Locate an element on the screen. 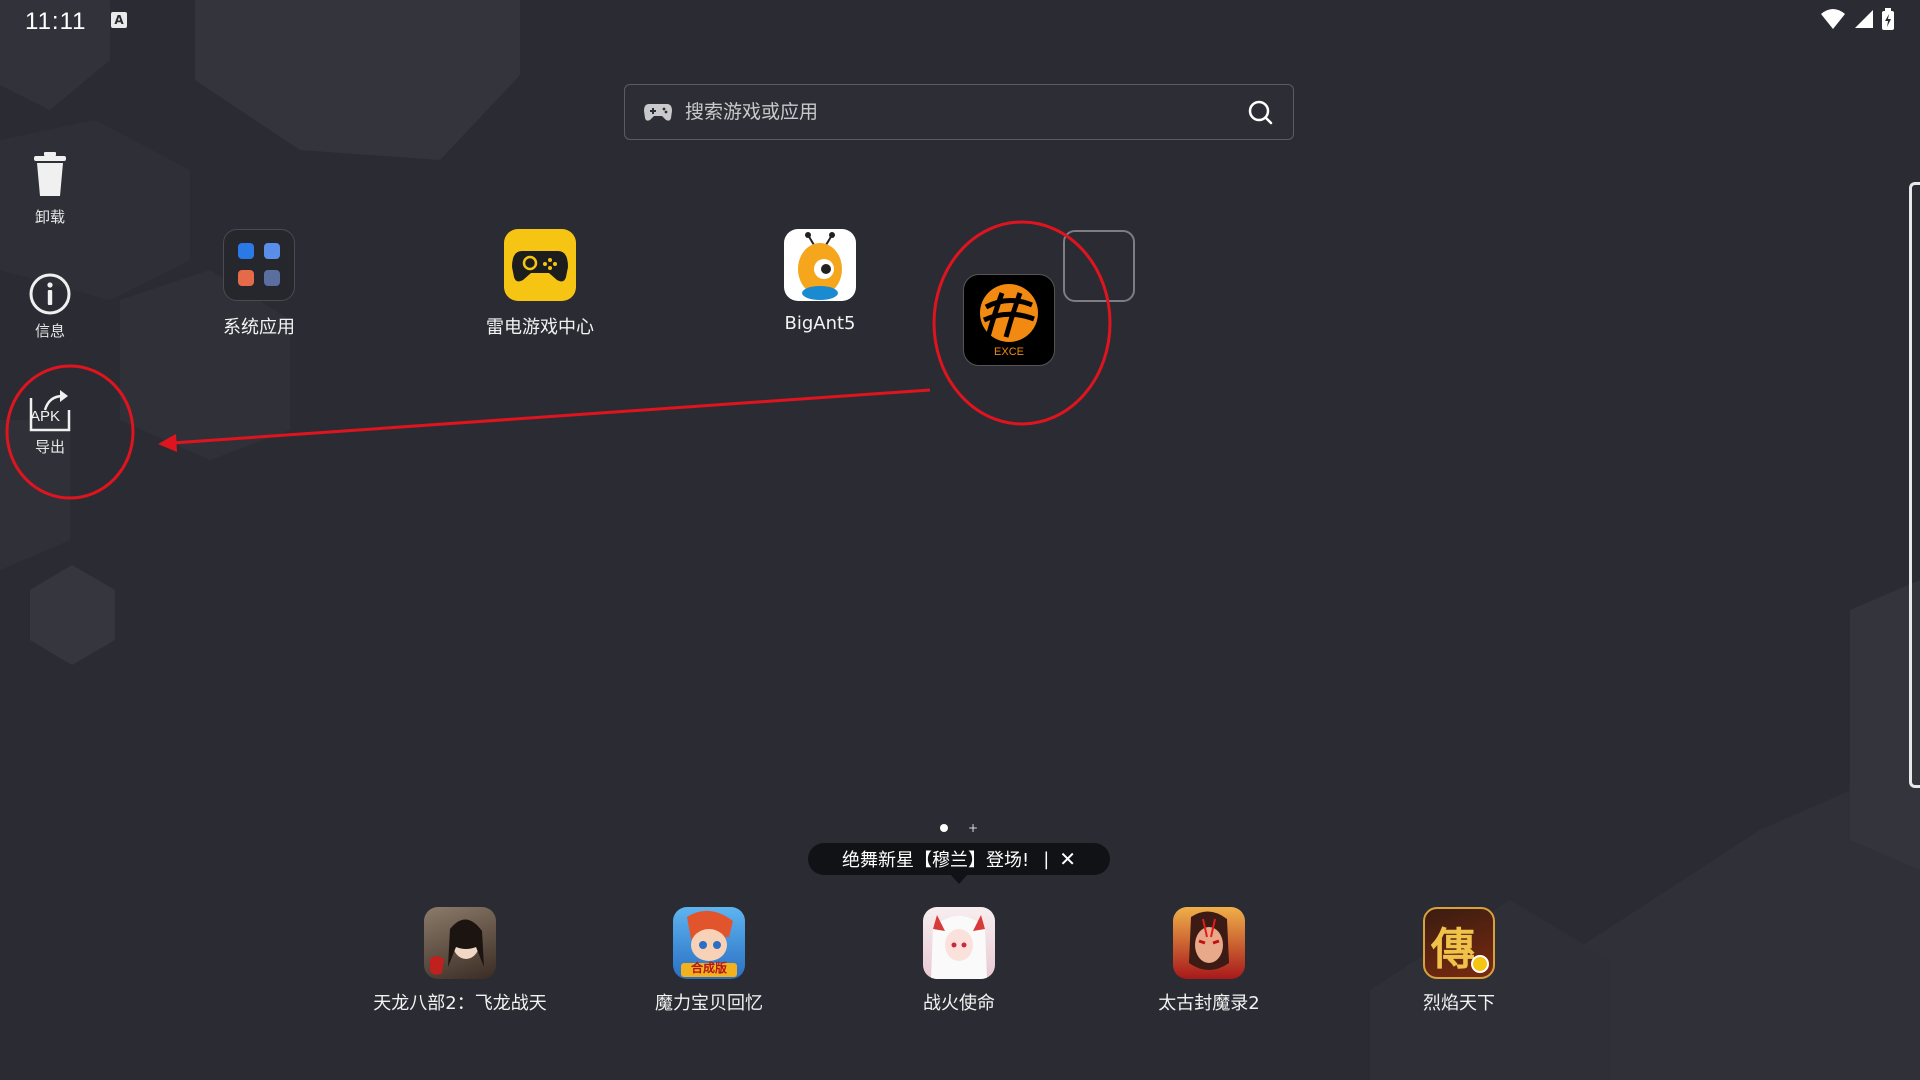  apk-export-icon: APK is located at coordinates (50, 410).